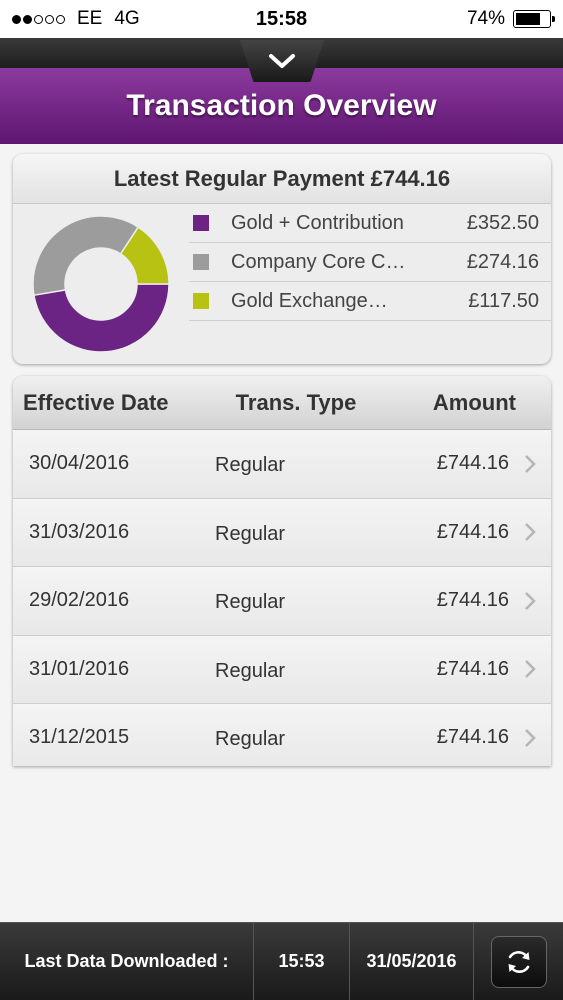  I want to click on last-download-label: Last Data Downloaded :, so click(127, 961).